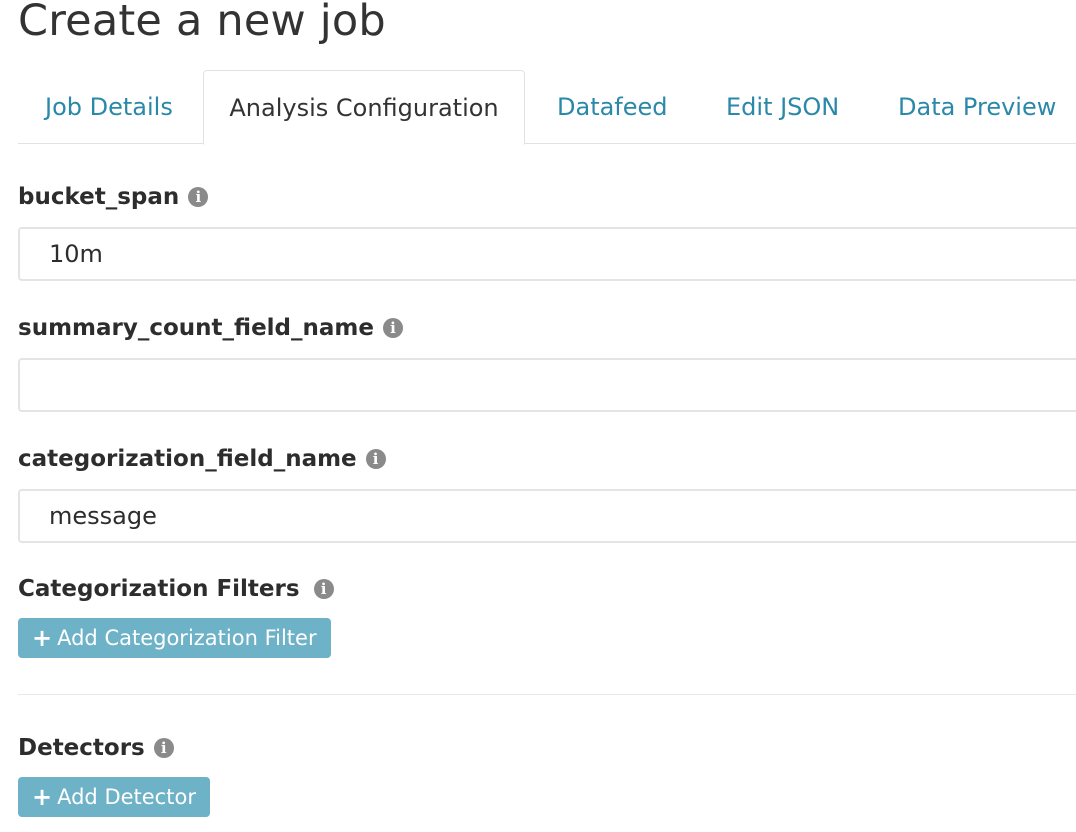 Image resolution: width=1076 pixels, height=832 pixels. I want to click on categorization-field-name-label-text: categorization_field_name, so click(187, 459).